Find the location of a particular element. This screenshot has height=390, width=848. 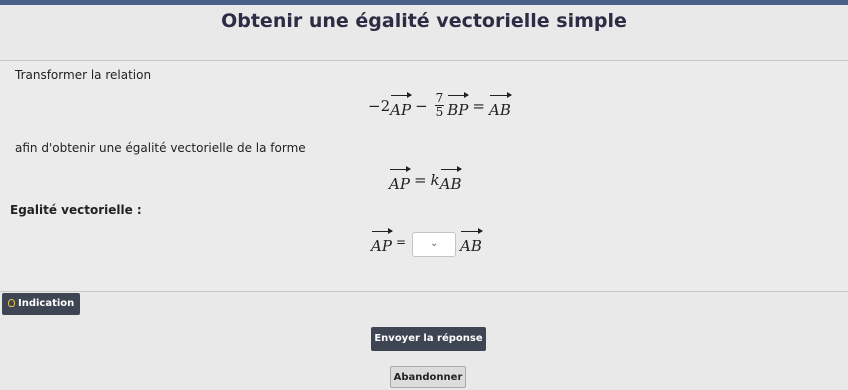

scalar-k: k is located at coordinates (435, 179).